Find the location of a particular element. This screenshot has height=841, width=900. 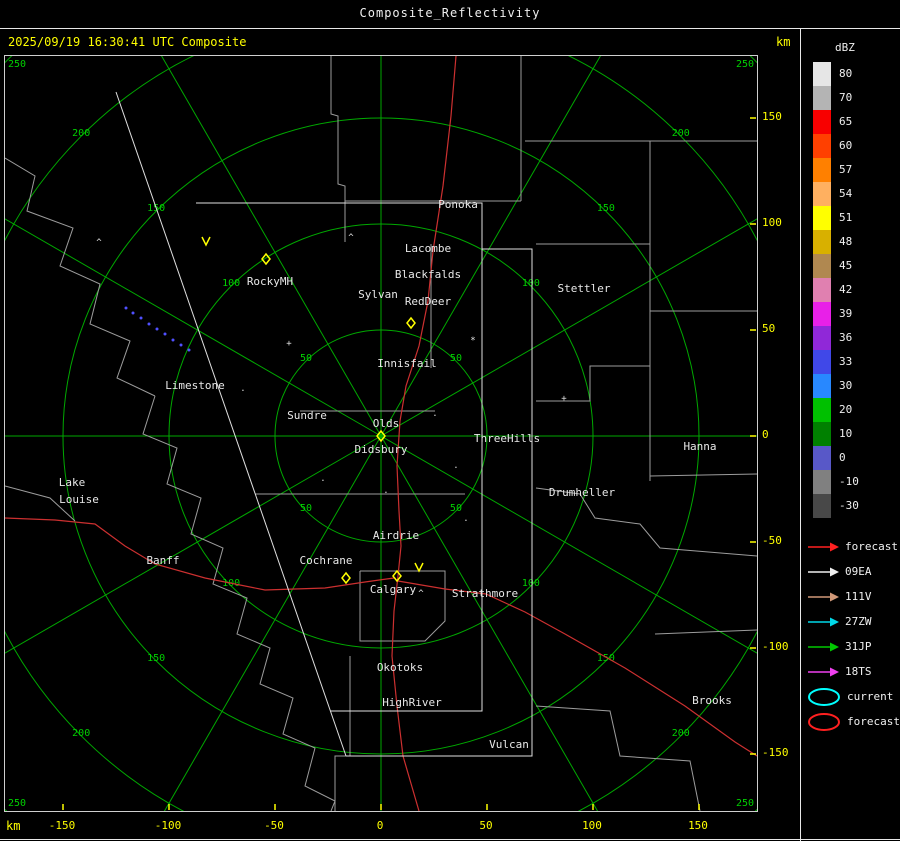

colorbar-entry: 80 is located at coordinates (856, 74).